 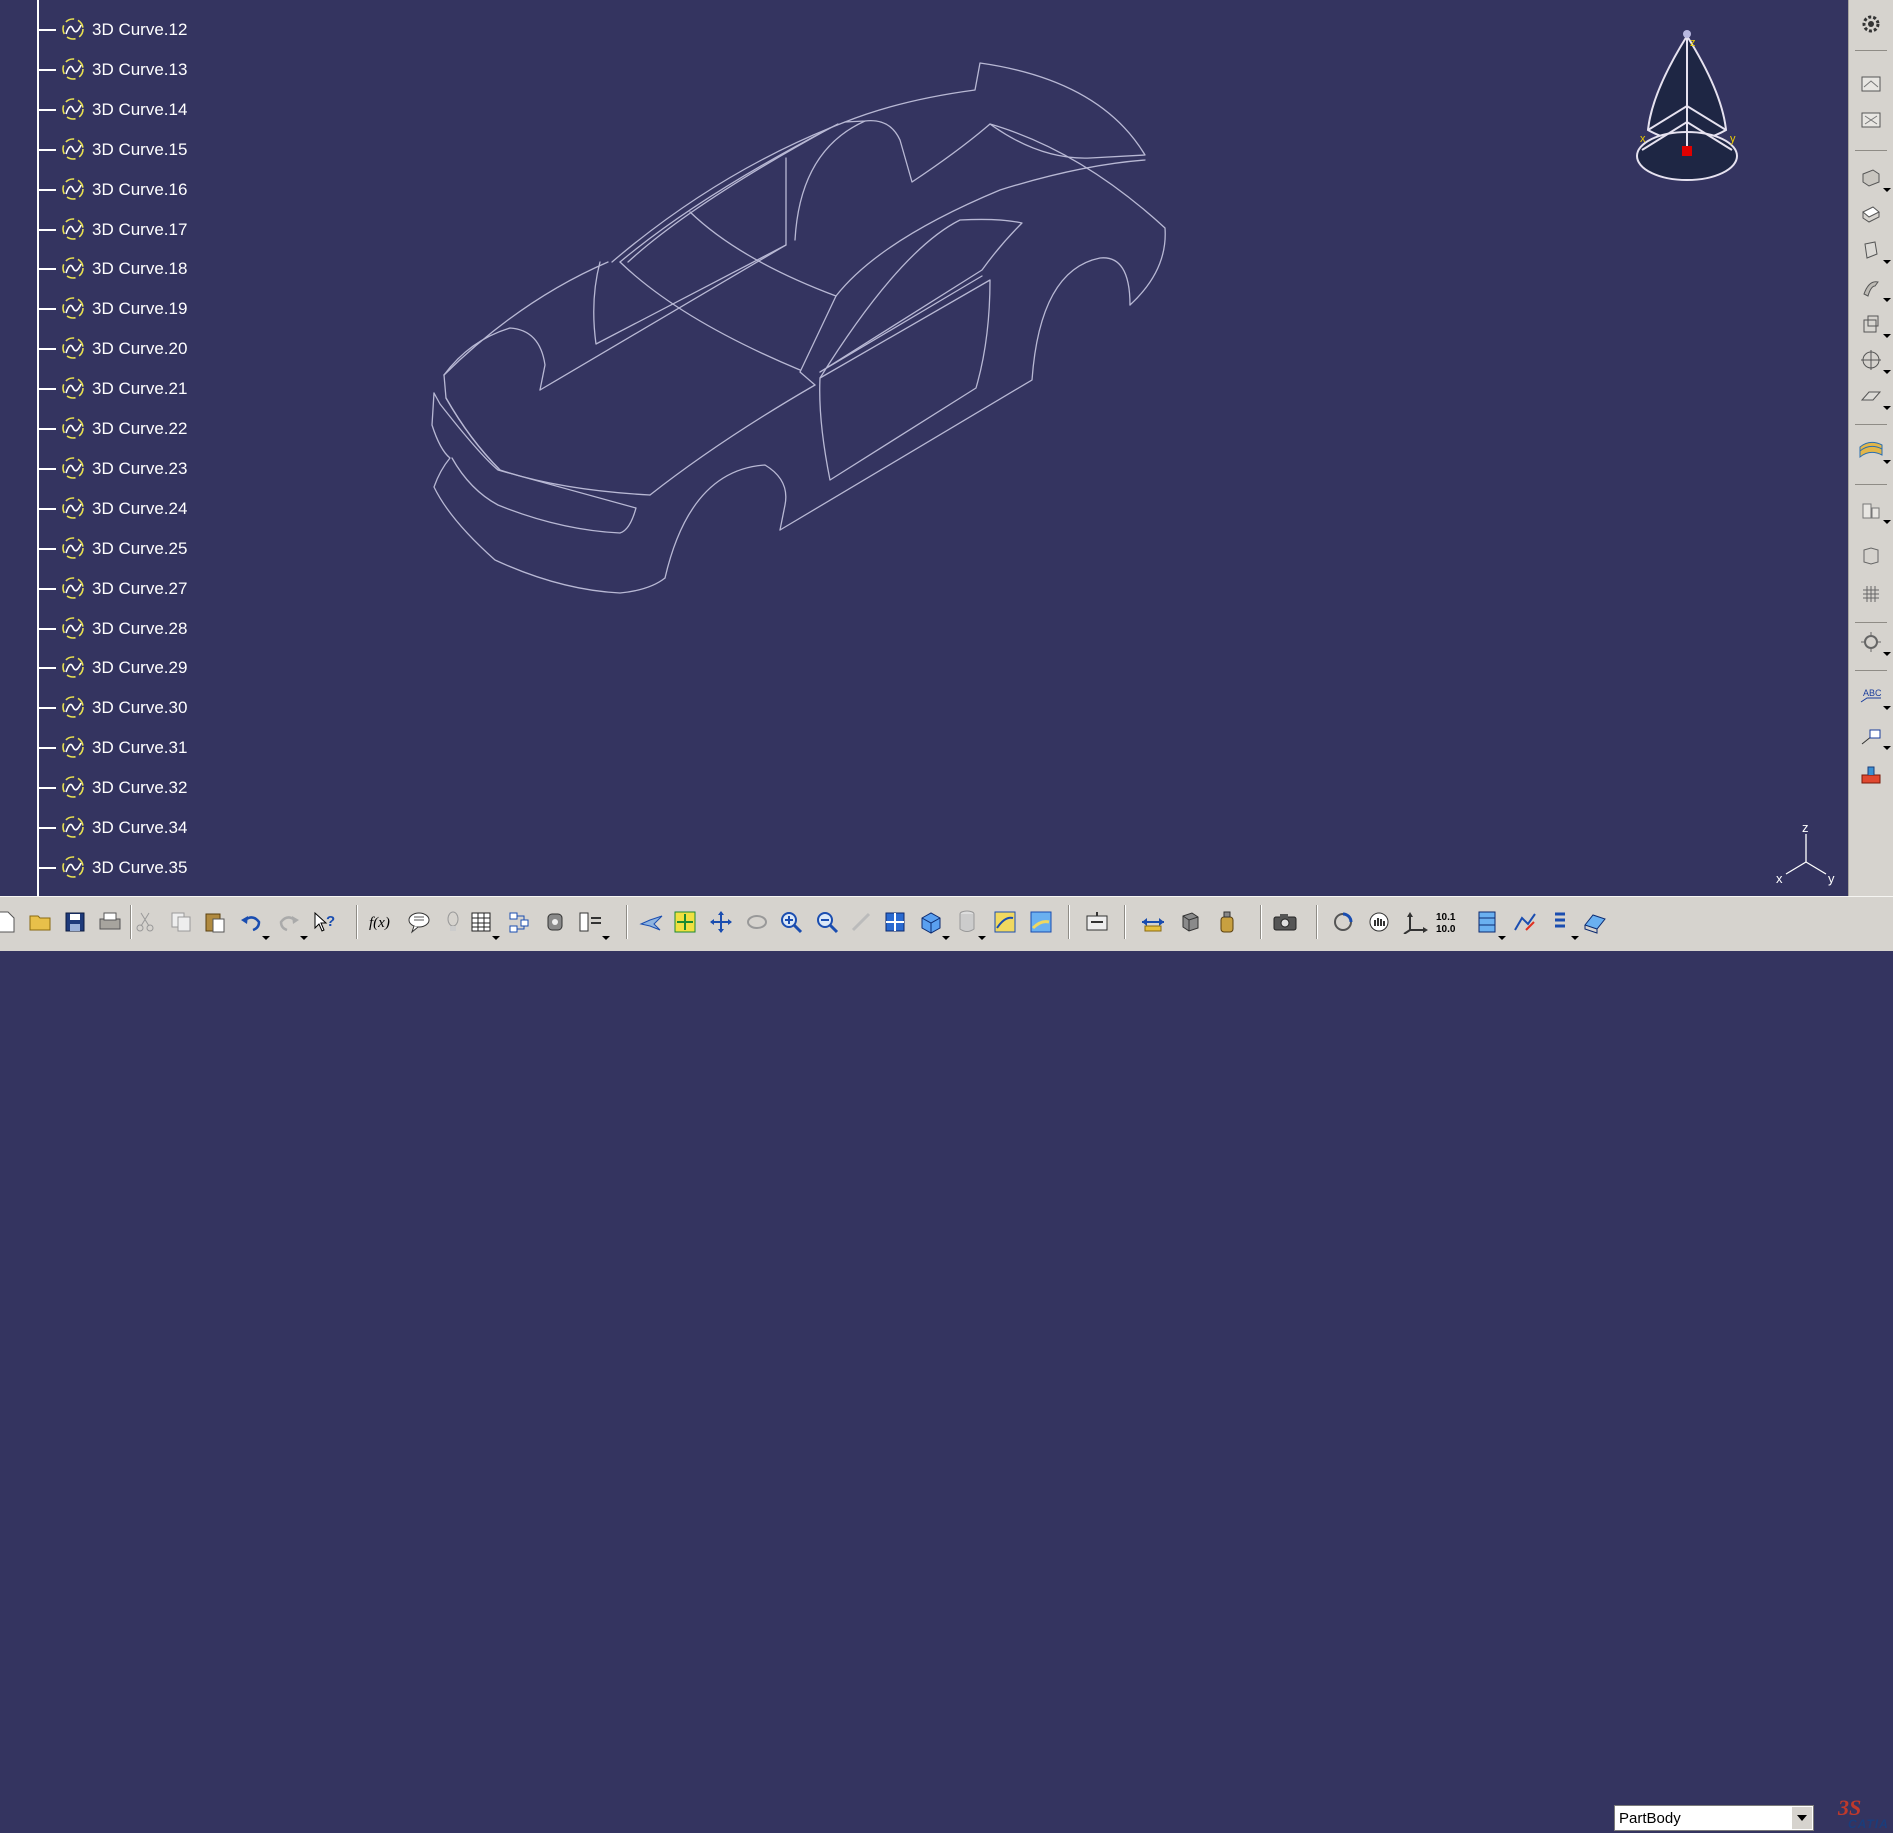 What do you see at coordinates (148, 229) in the screenshot?
I see `tree-item: 3D Curve.17` at bounding box center [148, 229].